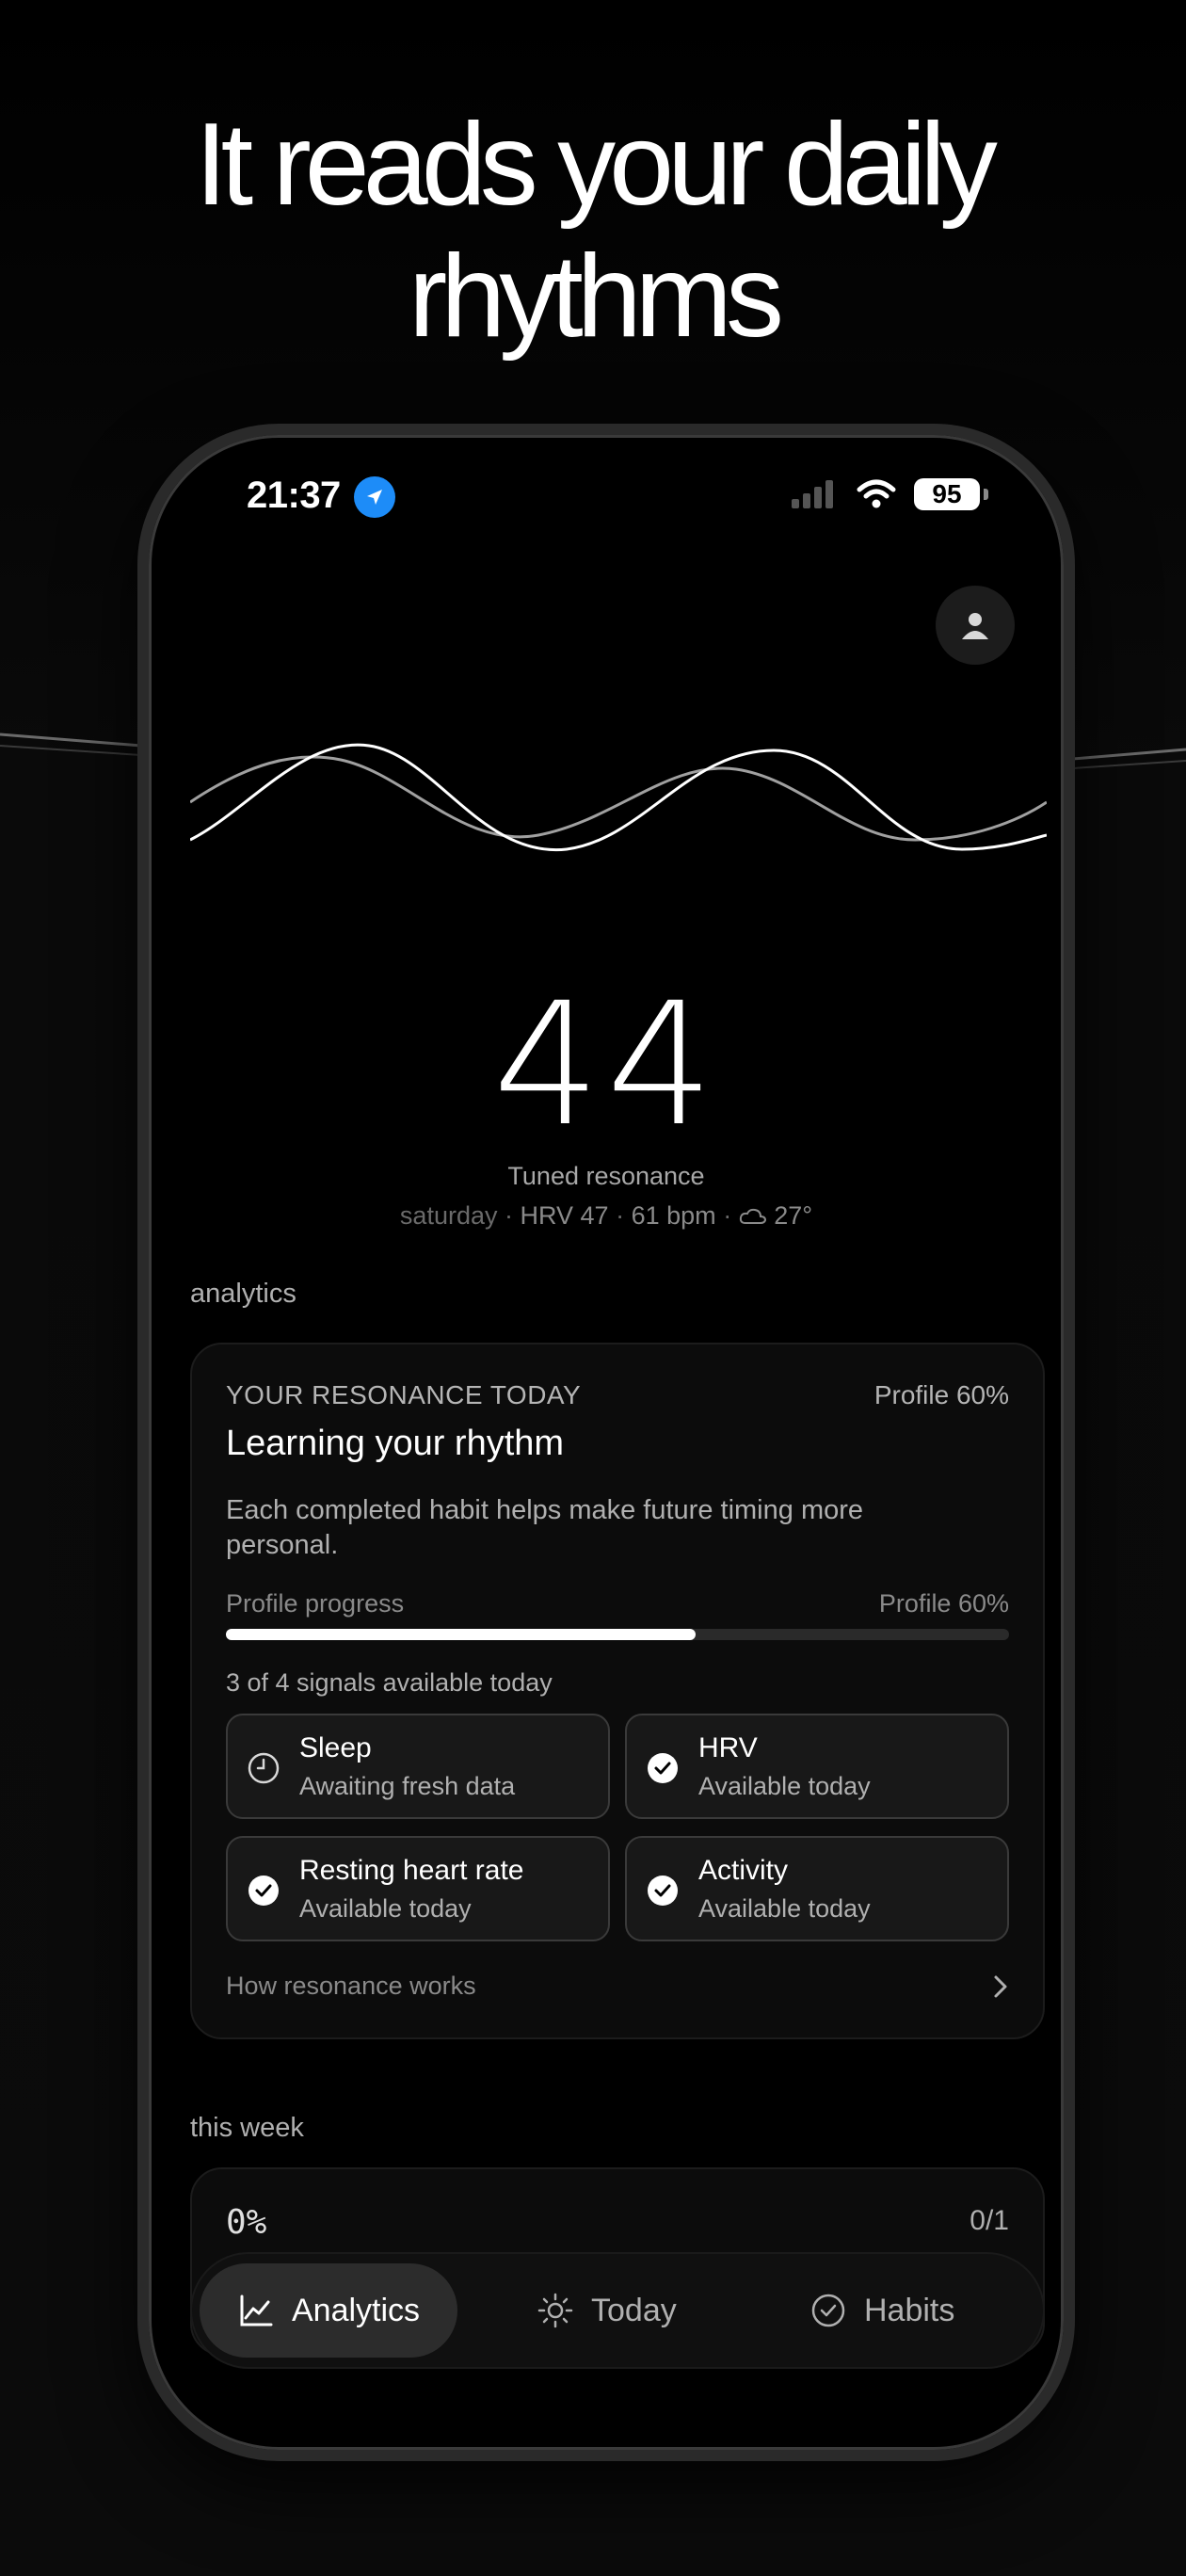  I want to click on progress-label: Profile progress, so click(315, 1603).